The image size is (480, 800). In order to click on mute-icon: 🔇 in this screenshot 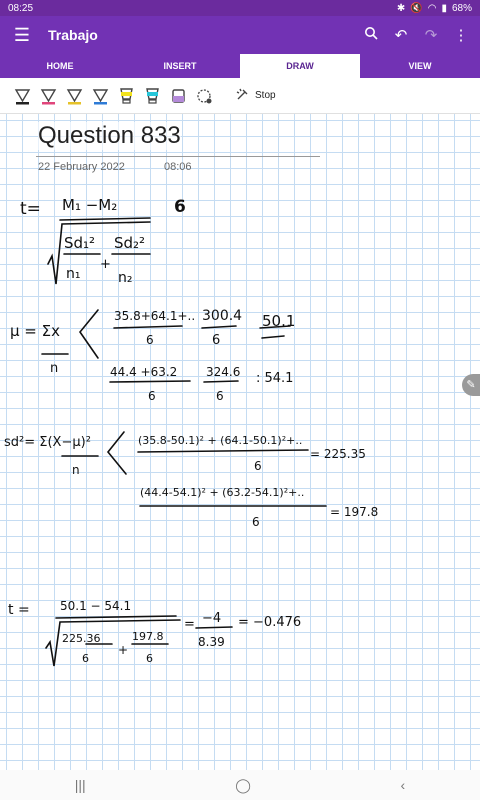, I will do `click(416, 8)`.